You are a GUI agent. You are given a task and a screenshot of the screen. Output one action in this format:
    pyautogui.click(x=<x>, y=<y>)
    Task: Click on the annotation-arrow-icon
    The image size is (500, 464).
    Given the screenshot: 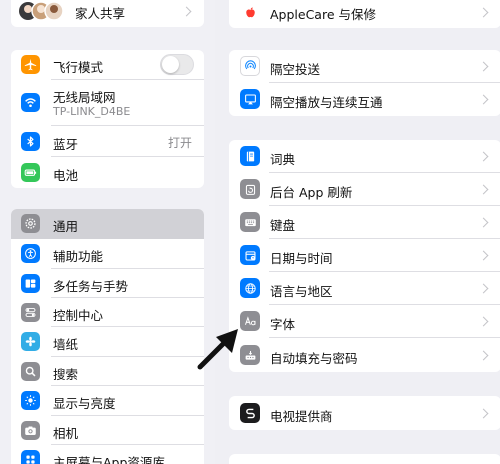 What is the action you would take?
    pyautogui.click(x=217, y=349)
    